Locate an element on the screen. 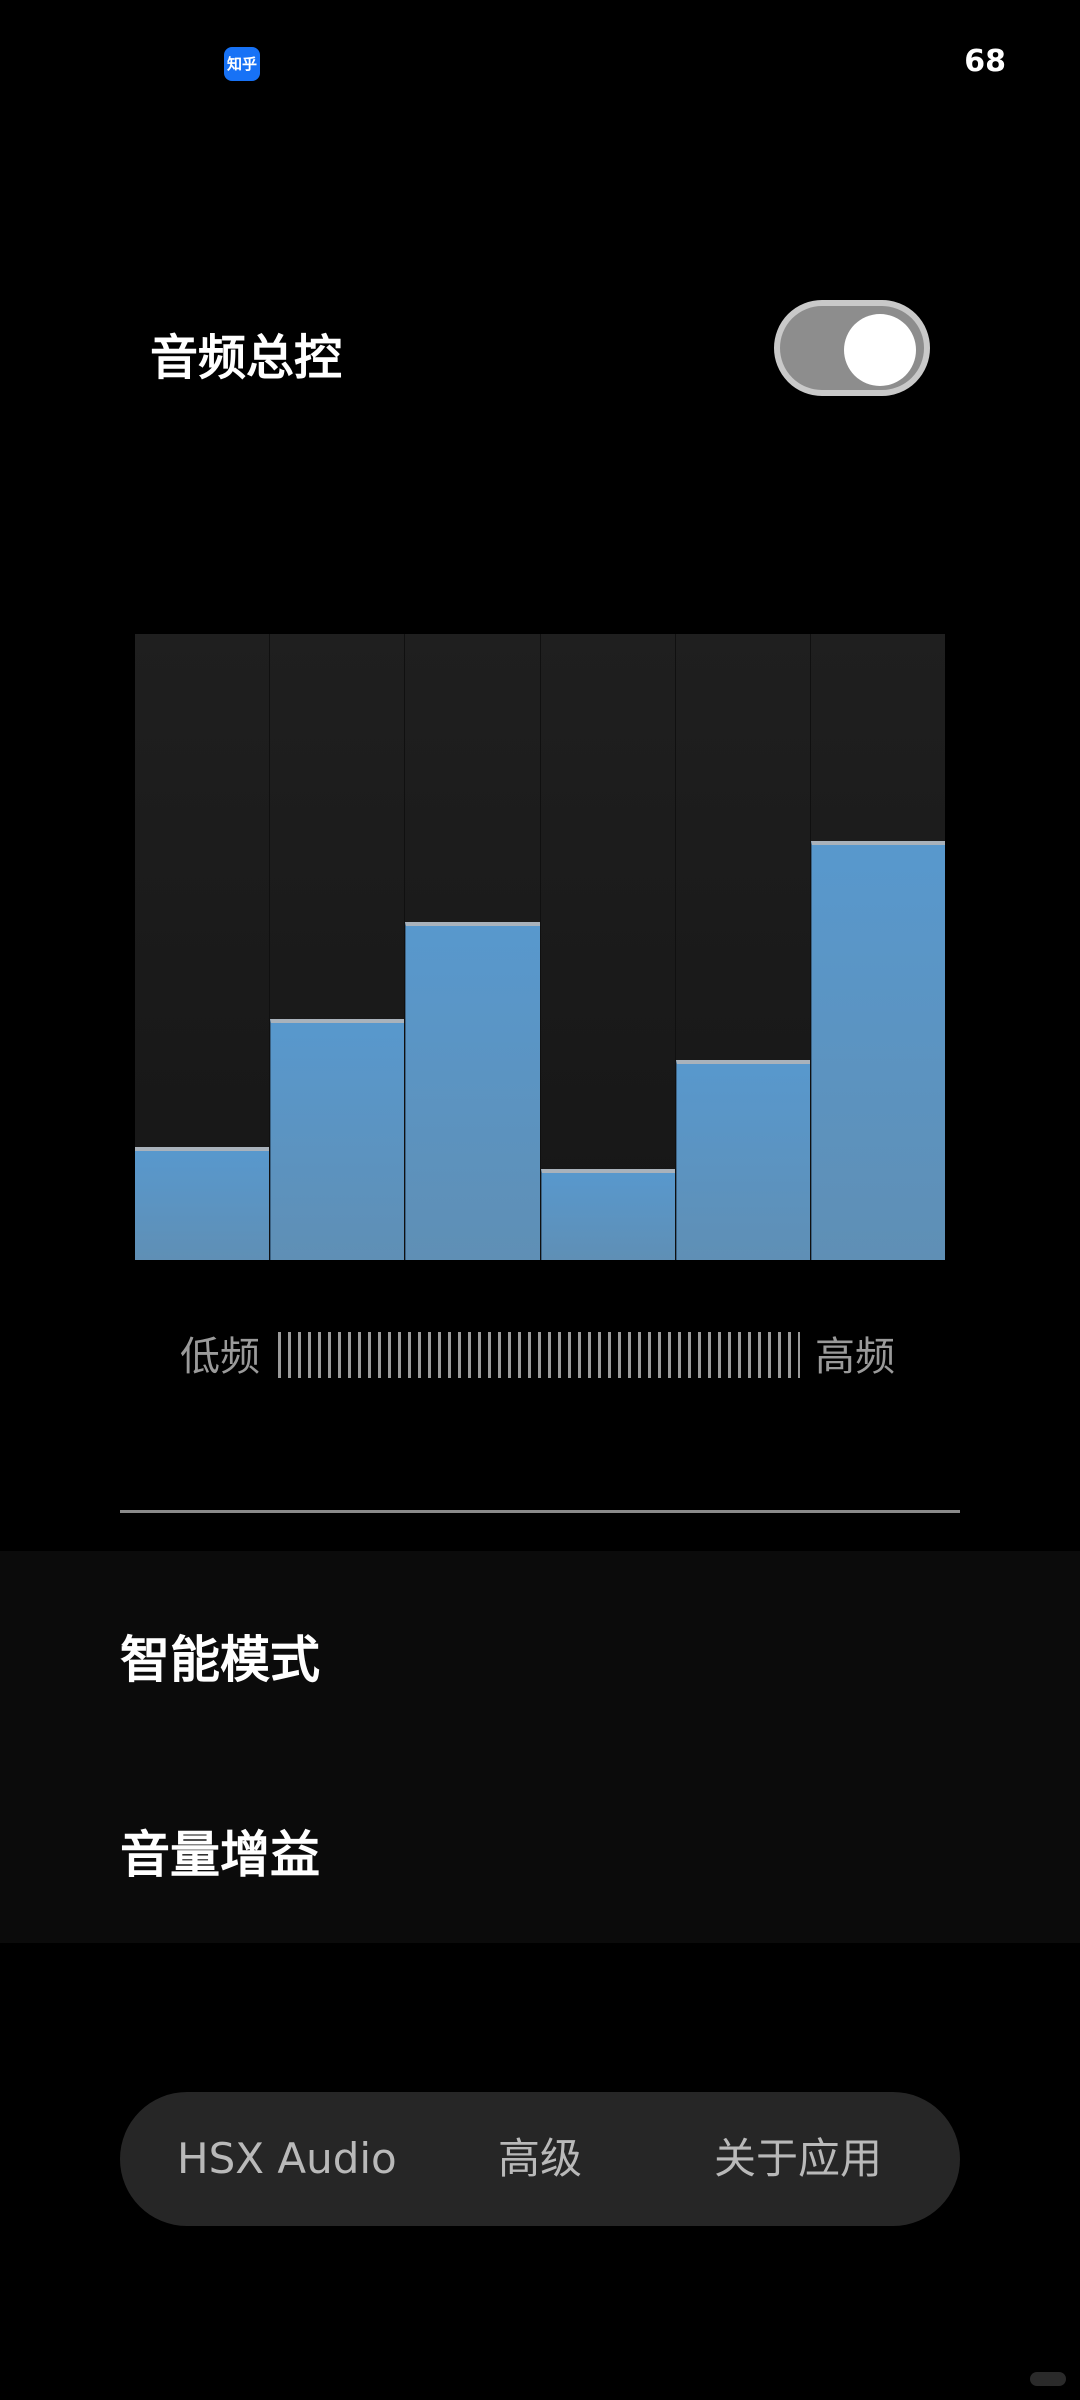 This screenshot has width=1080, height=2400. master-audio-label: 音频总控 is located at coordinates (246, 358).